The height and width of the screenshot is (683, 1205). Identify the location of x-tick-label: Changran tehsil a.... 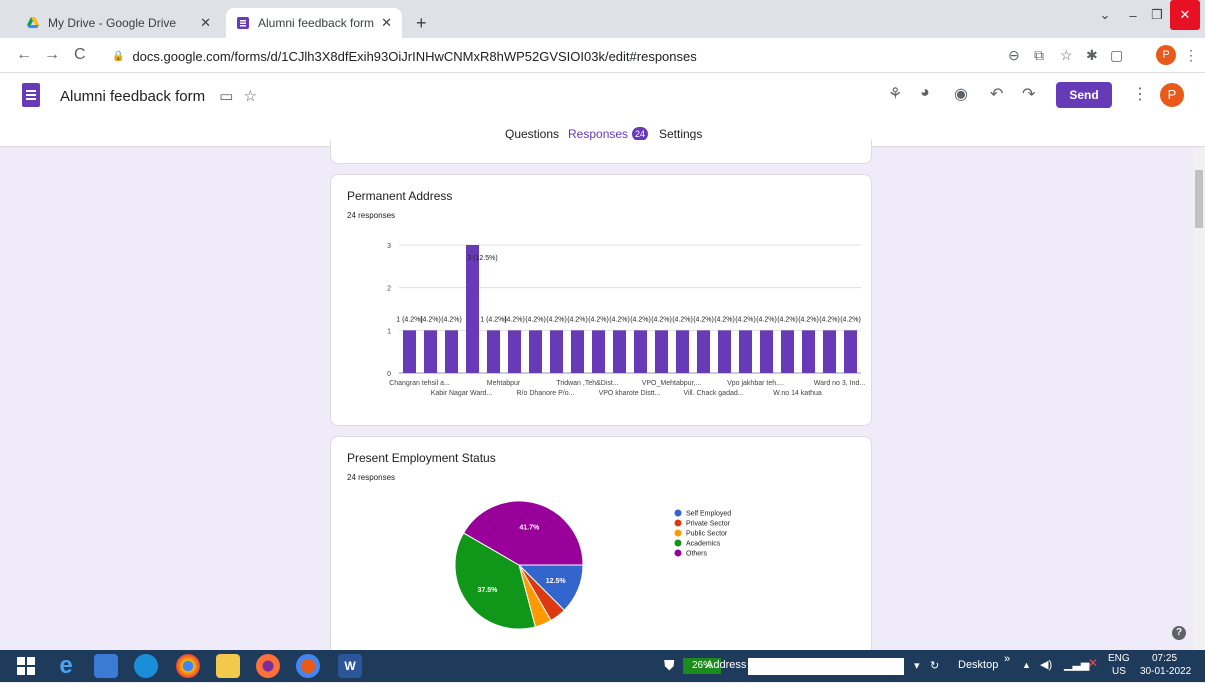
(419, 383).